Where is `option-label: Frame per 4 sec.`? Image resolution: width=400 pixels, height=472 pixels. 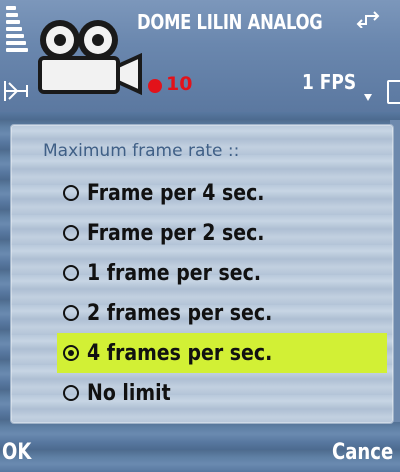
option-label: Frame per 4 sec. is located at coordinates (176, 193).